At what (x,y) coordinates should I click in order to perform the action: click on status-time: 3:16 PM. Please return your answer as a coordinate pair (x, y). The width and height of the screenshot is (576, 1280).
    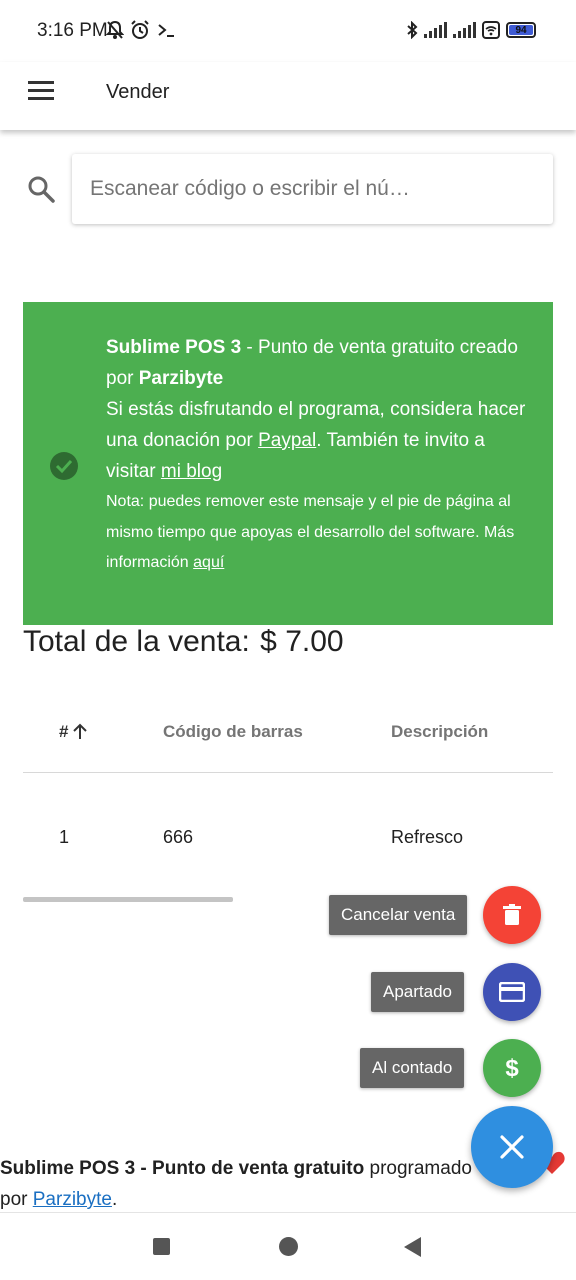
    Looking at the image, I should click on (72, 30).